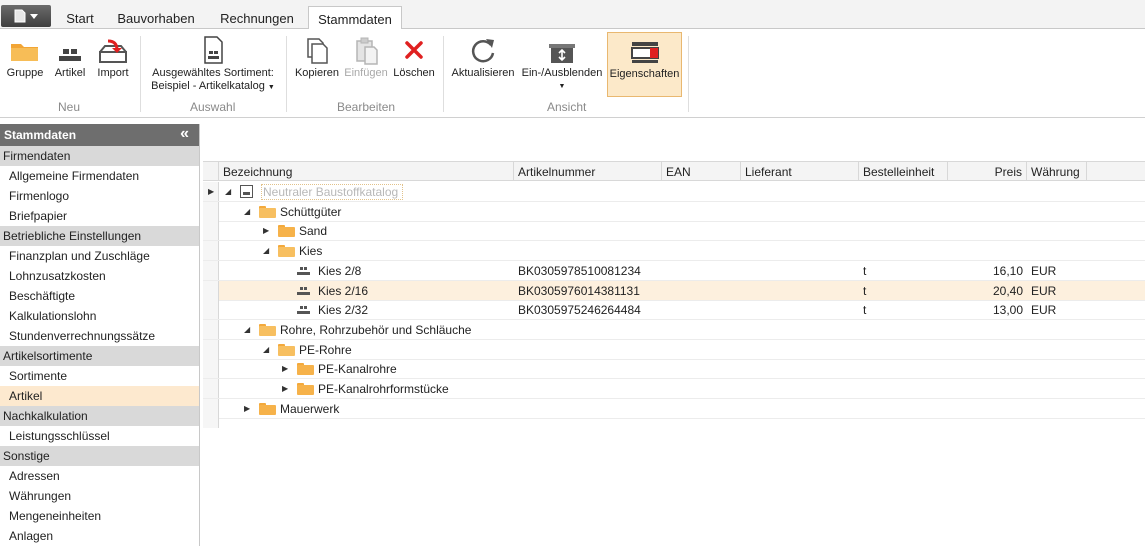  What do you see at coordinates (99, 176) in the screenshot?
I see `sidebar-item: Allgemeine Firmendaten` at bounding box center [99, 176].